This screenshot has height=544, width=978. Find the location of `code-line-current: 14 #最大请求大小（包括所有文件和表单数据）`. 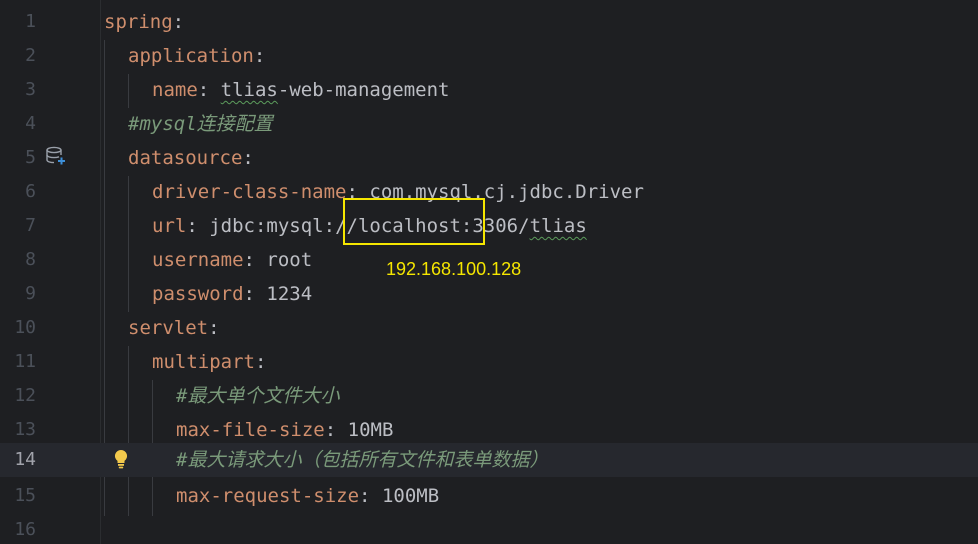

code-line-current: 14 #最大请求大小（包括所有文件和表单数据） is located at coordinates (489, 460).